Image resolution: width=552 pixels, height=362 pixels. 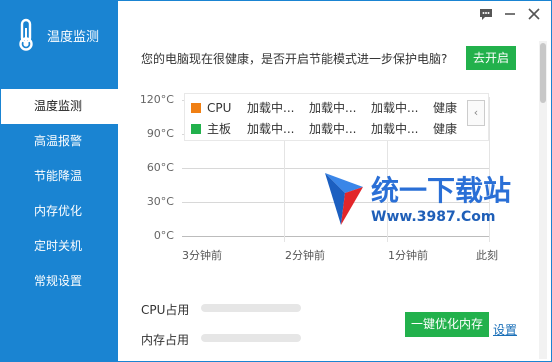 I want to click on thermometer-icon, so click(x=26, y=34).